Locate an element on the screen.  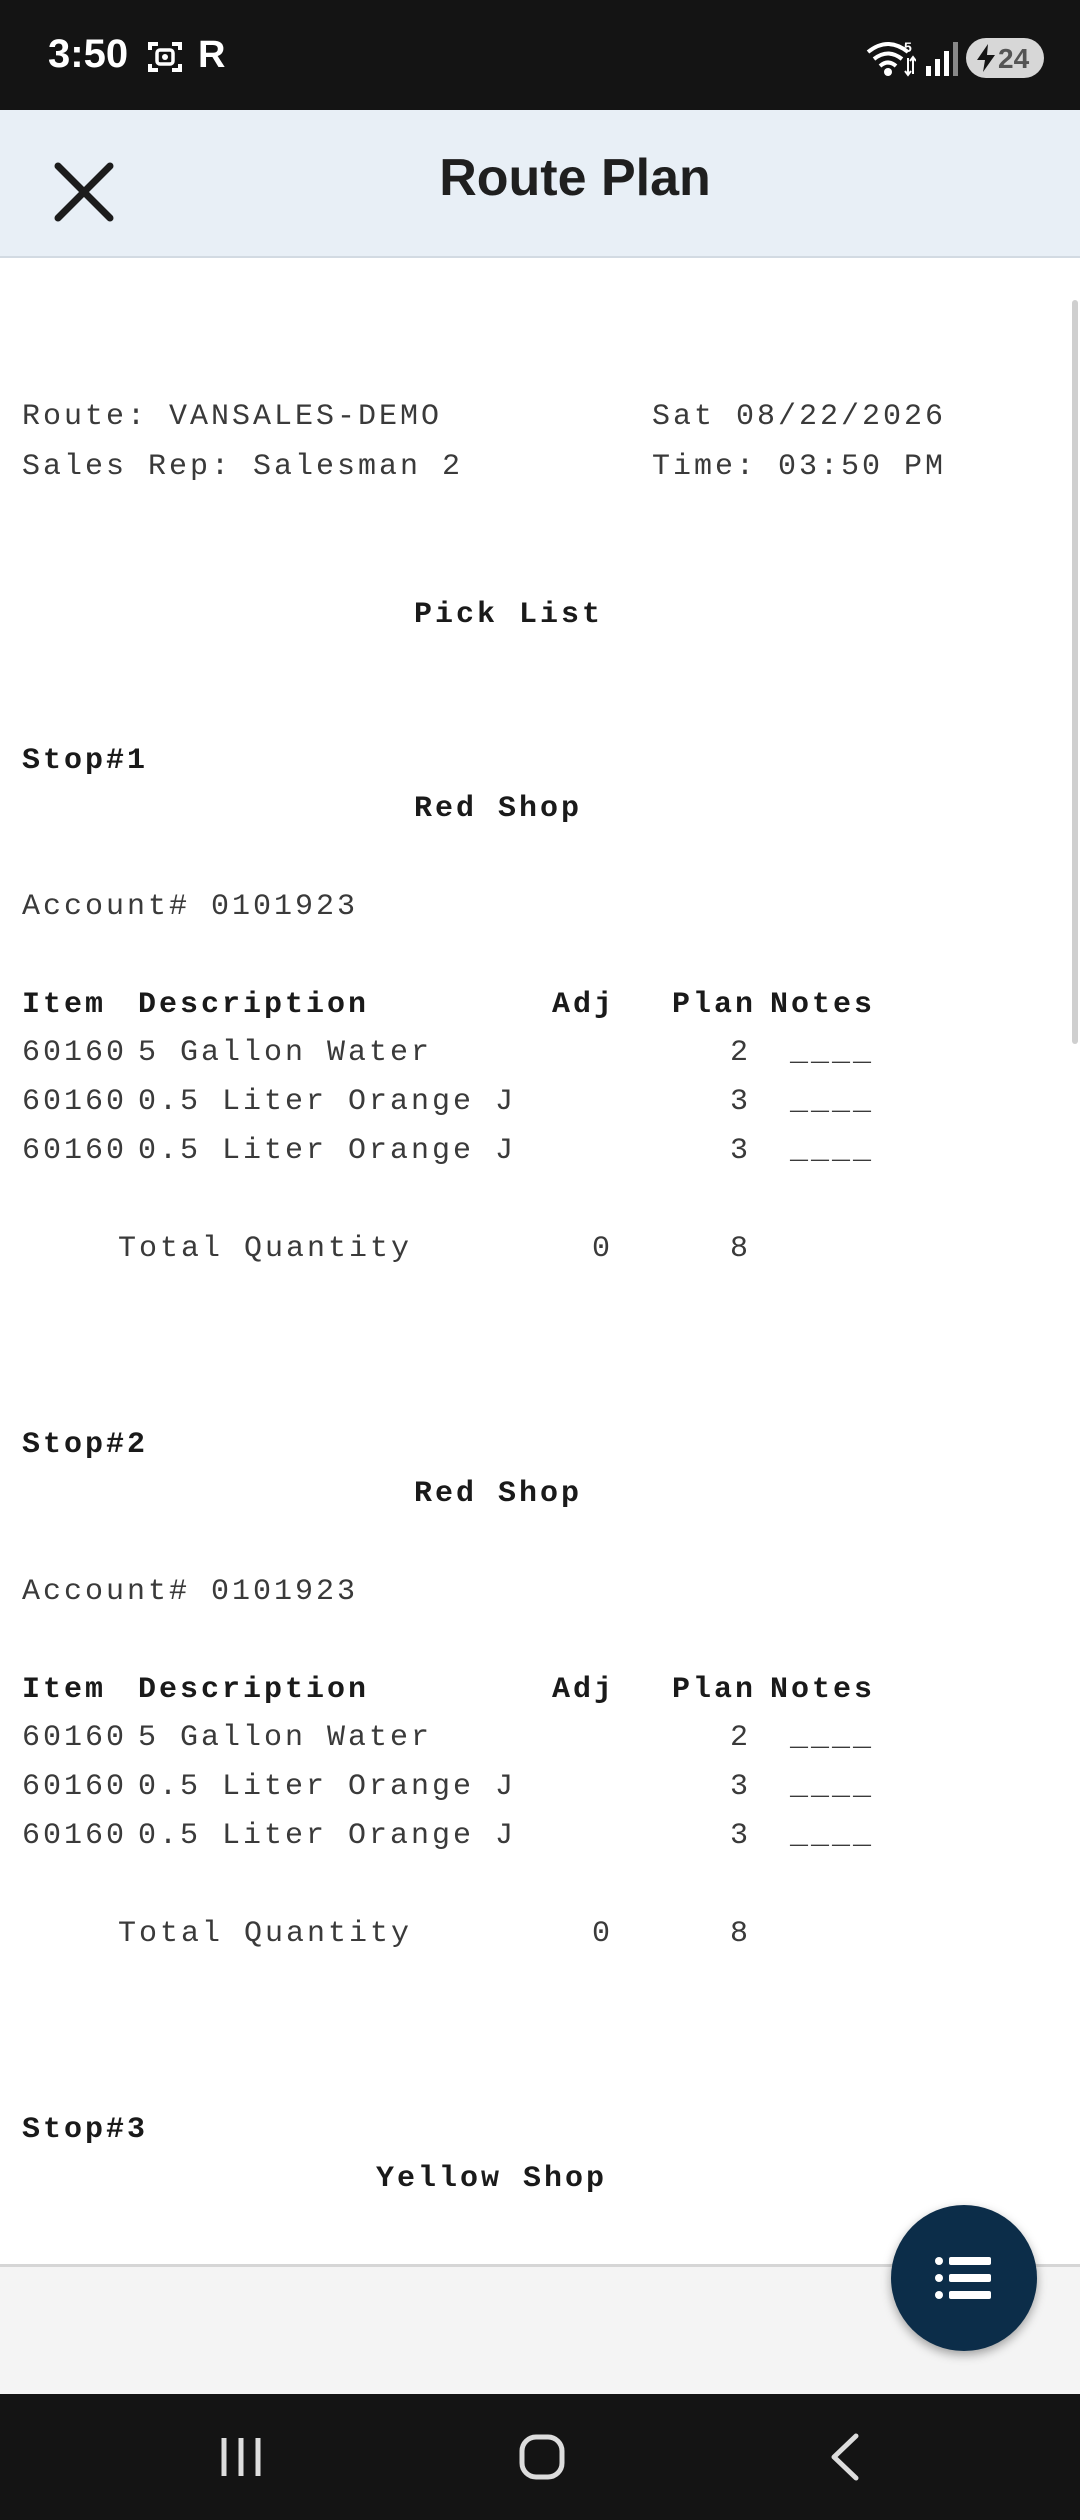
status-time: 3:50 is located at coordinates (88, 54).